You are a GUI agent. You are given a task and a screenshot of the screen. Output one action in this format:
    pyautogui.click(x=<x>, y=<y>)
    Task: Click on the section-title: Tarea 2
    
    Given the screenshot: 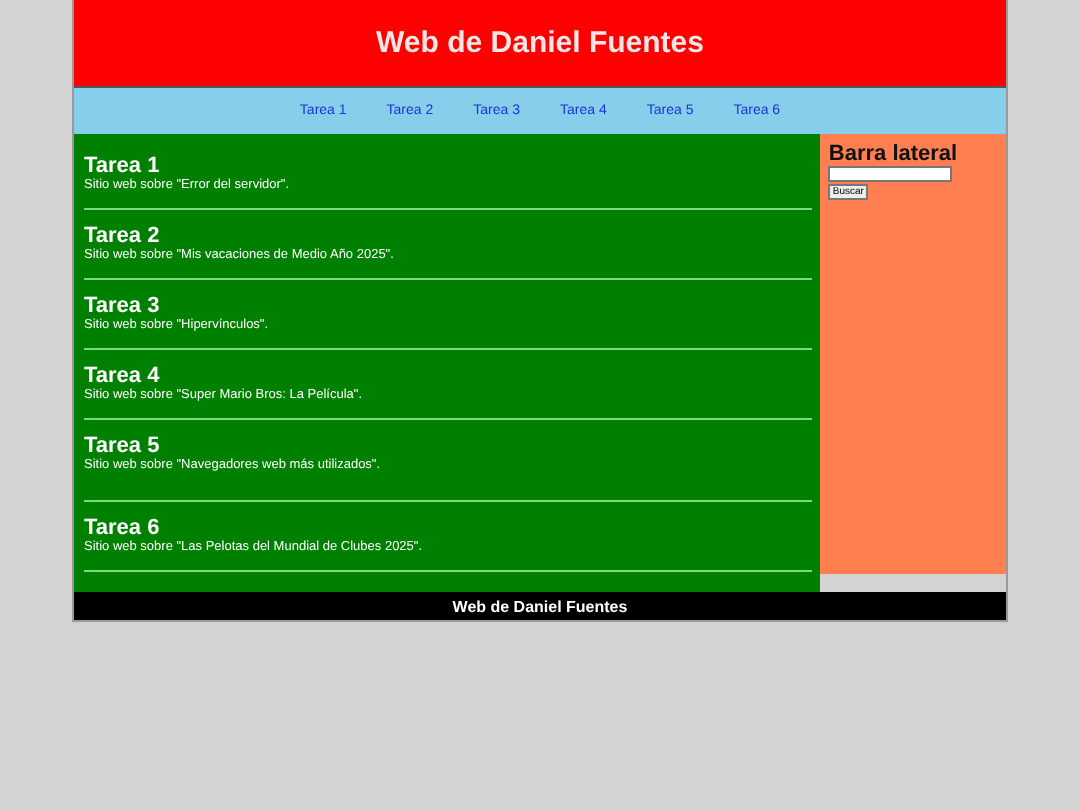 What is the action you would take?
    pyautogui.click(x=123, y=236)
    